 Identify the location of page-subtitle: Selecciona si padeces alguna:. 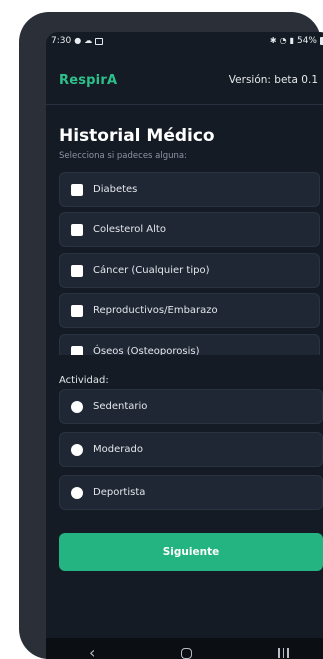
(123, 156).